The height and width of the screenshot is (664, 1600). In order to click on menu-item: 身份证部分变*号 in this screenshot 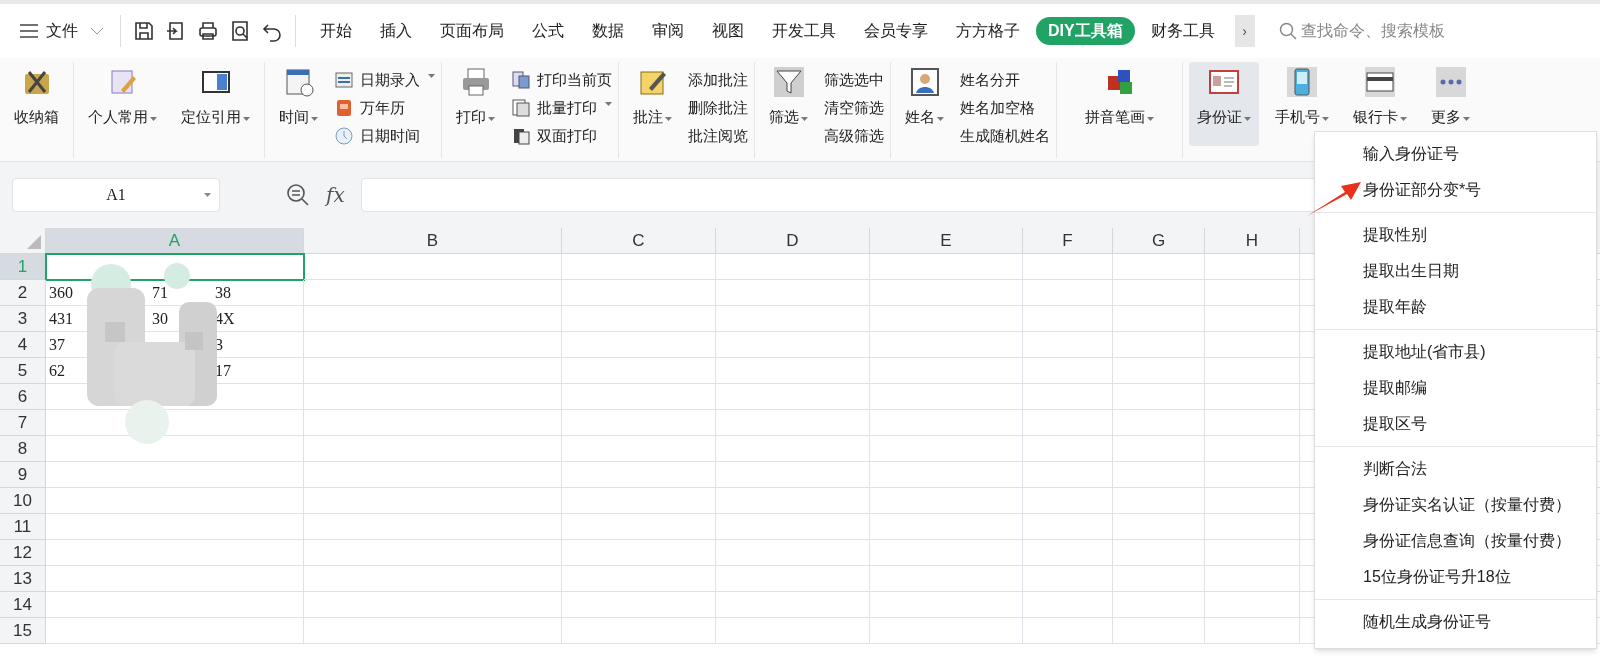, I will do `click(1455, 190)`.